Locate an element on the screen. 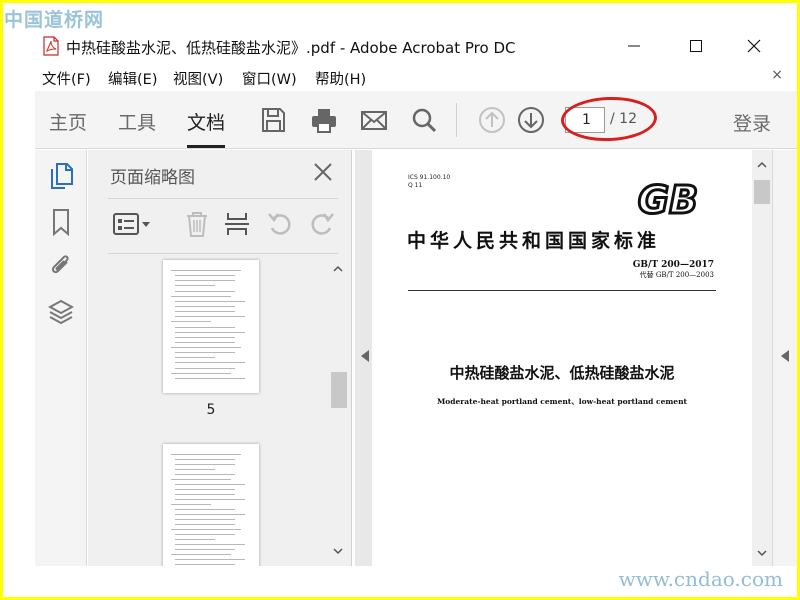  menu-help: 帮助(H) is located at coordinates (340, 78).